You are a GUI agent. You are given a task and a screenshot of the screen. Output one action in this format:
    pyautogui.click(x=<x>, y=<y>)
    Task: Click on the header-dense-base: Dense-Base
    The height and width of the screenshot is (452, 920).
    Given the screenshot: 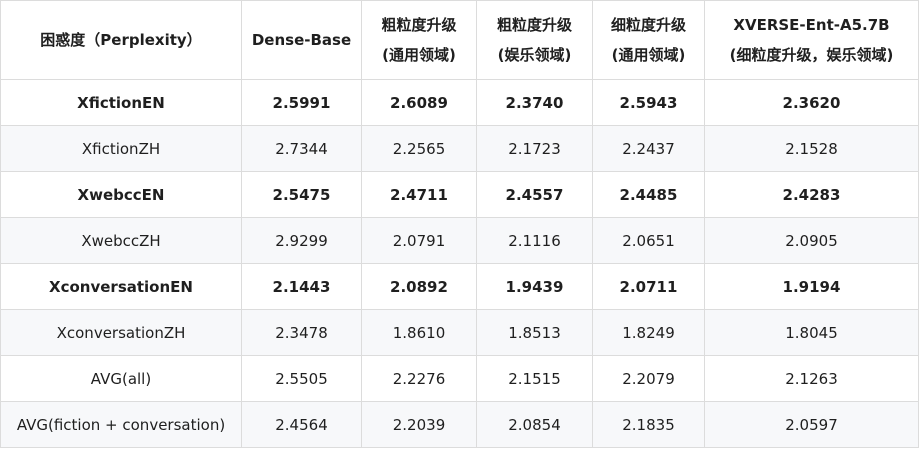 What is the action you would take?
    pyautogui.click(x=301, y=40)
    